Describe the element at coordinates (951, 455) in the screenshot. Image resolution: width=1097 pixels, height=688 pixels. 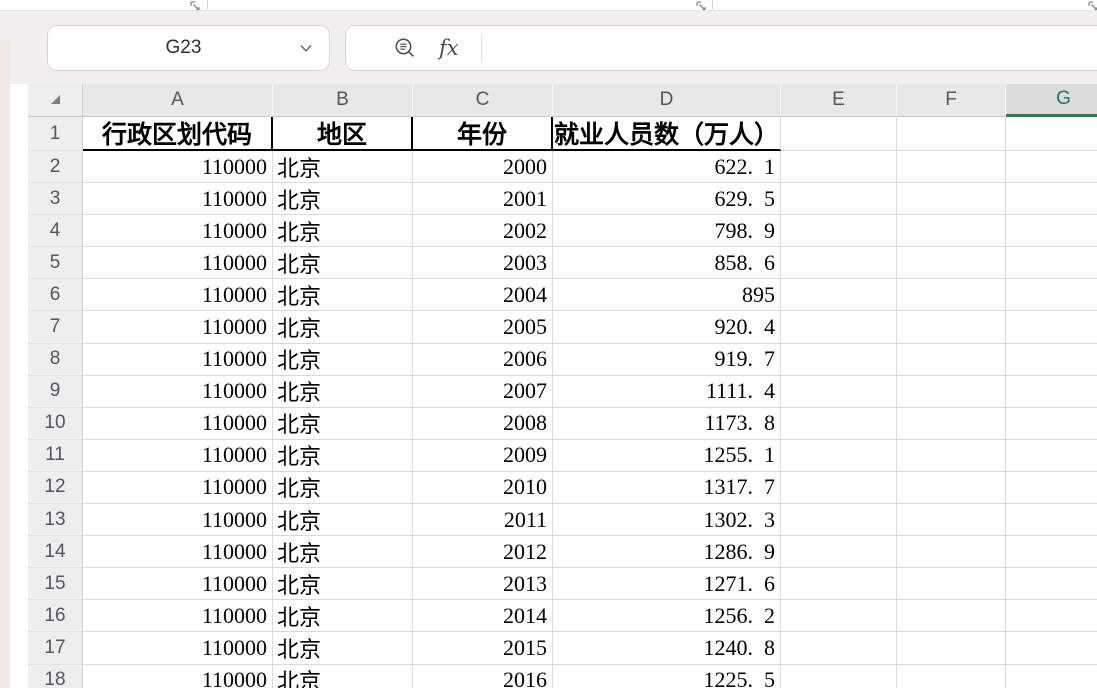
I see `cell-F11` at that location.